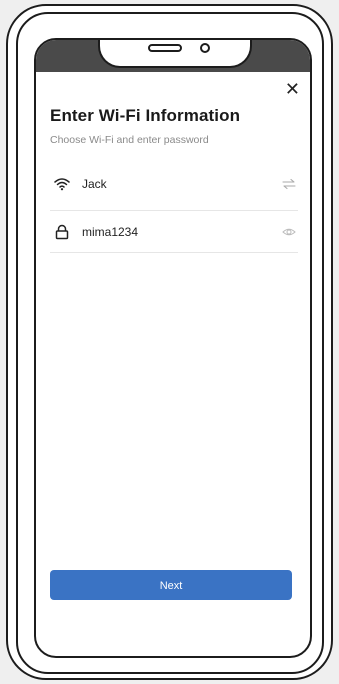  I want to click on wifi-icon, so click(62, 184).